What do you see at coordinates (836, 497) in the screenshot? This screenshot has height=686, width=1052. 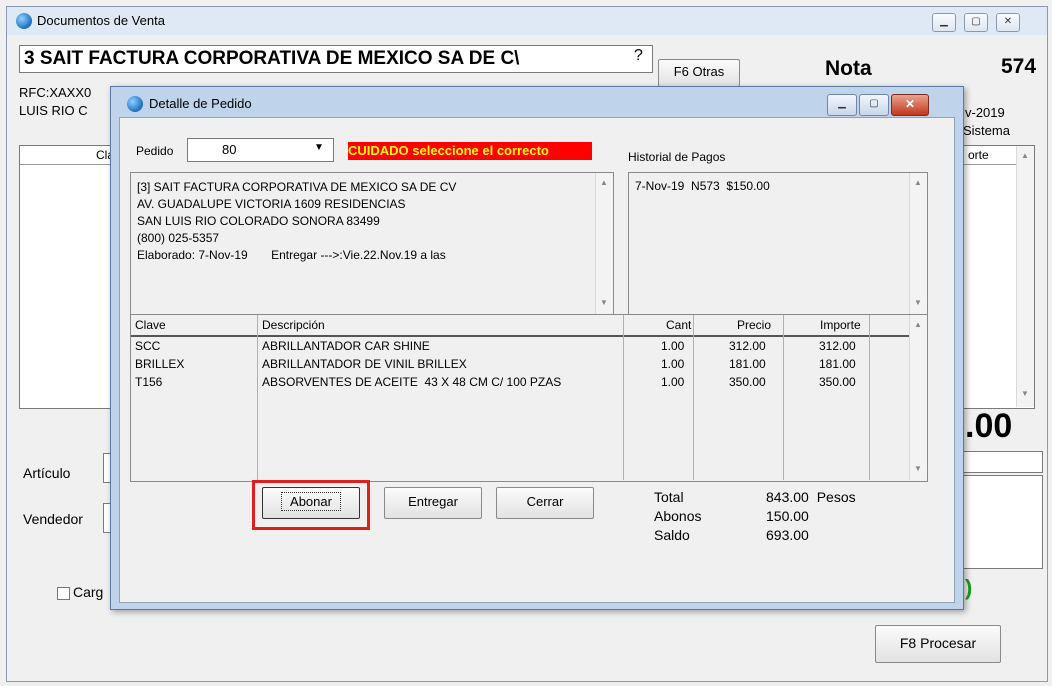 I see `currency-label: Pesos` at bounding box center [836, 497].